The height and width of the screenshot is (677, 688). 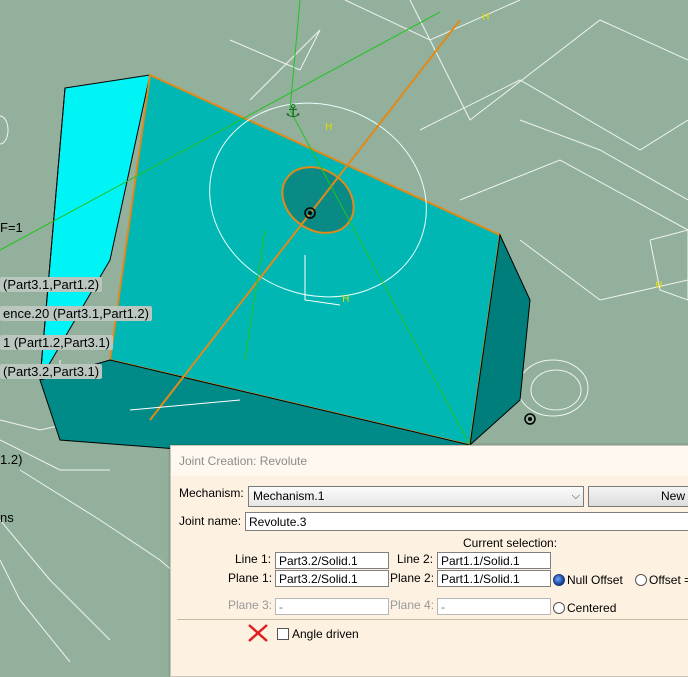 I want to click on plane4-label: Plane 4:, so click(x=412, y=605).